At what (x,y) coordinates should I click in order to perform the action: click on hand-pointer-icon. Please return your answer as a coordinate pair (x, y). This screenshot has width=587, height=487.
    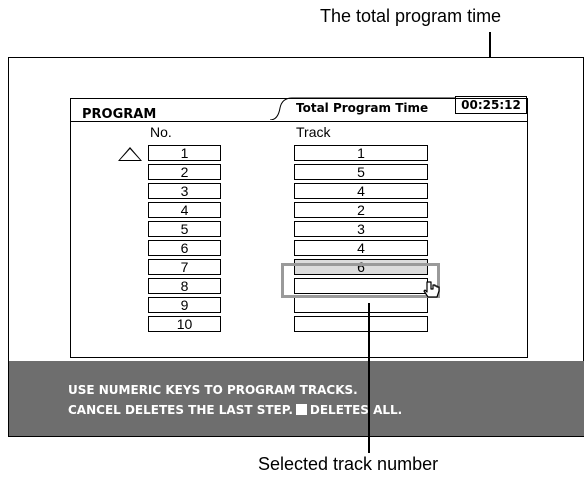
    Looking at the image, I should click on (431, 289).